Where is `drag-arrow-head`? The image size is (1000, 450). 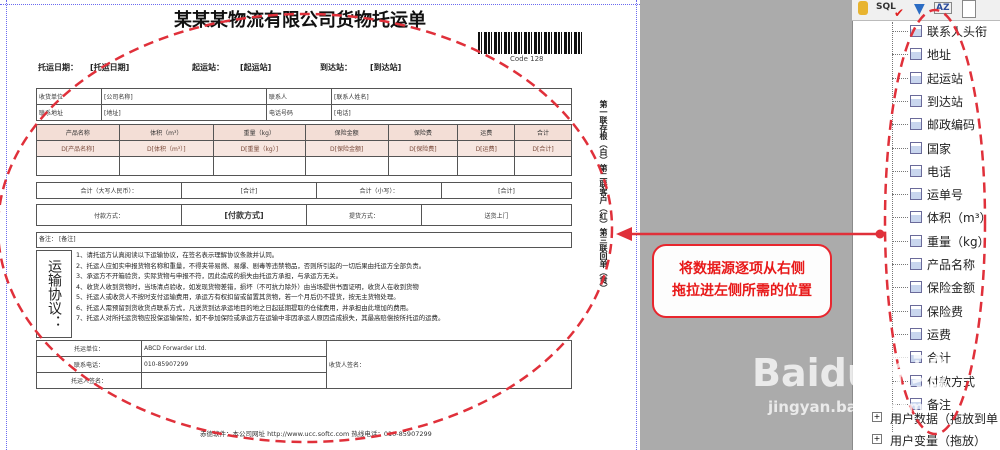
drag-arrow-head is located at coordinates (624, 234).